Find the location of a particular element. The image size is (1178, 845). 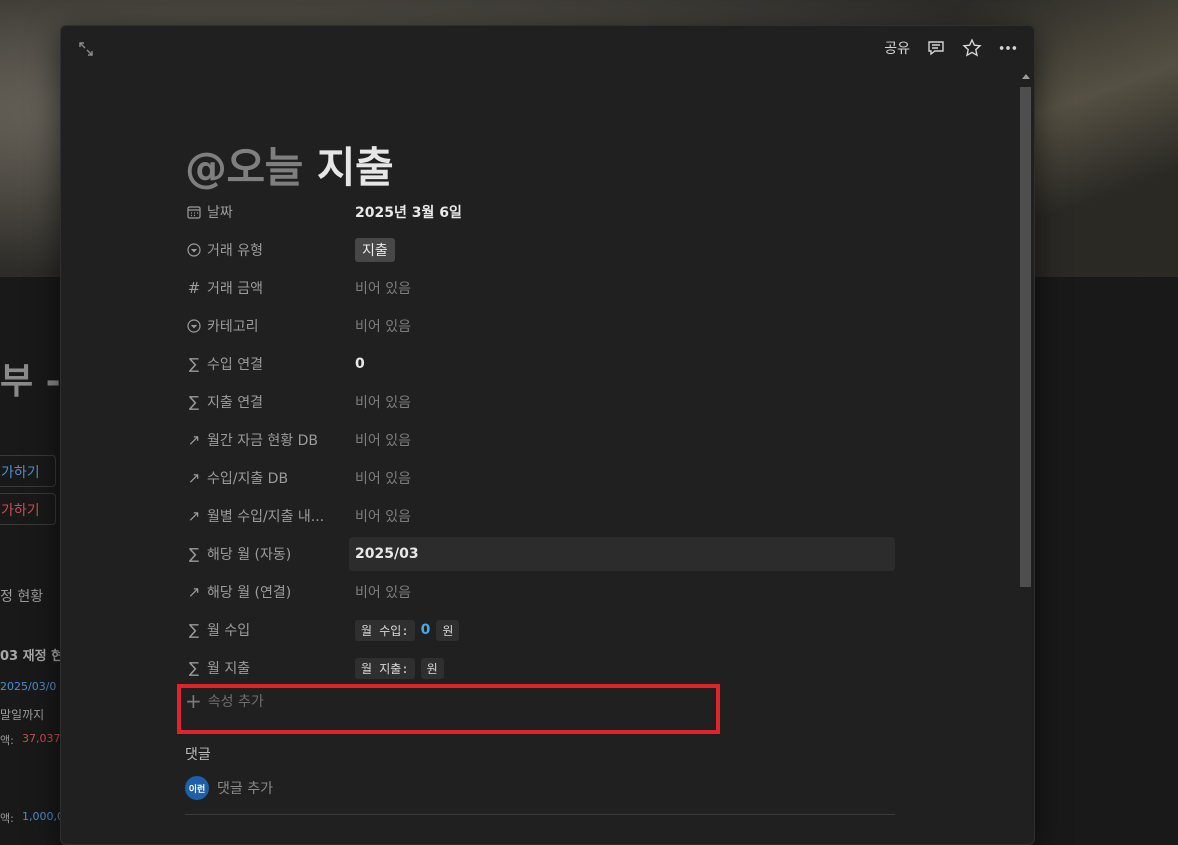

formula-value: 2025/03 is located at coordinates (387, 554).